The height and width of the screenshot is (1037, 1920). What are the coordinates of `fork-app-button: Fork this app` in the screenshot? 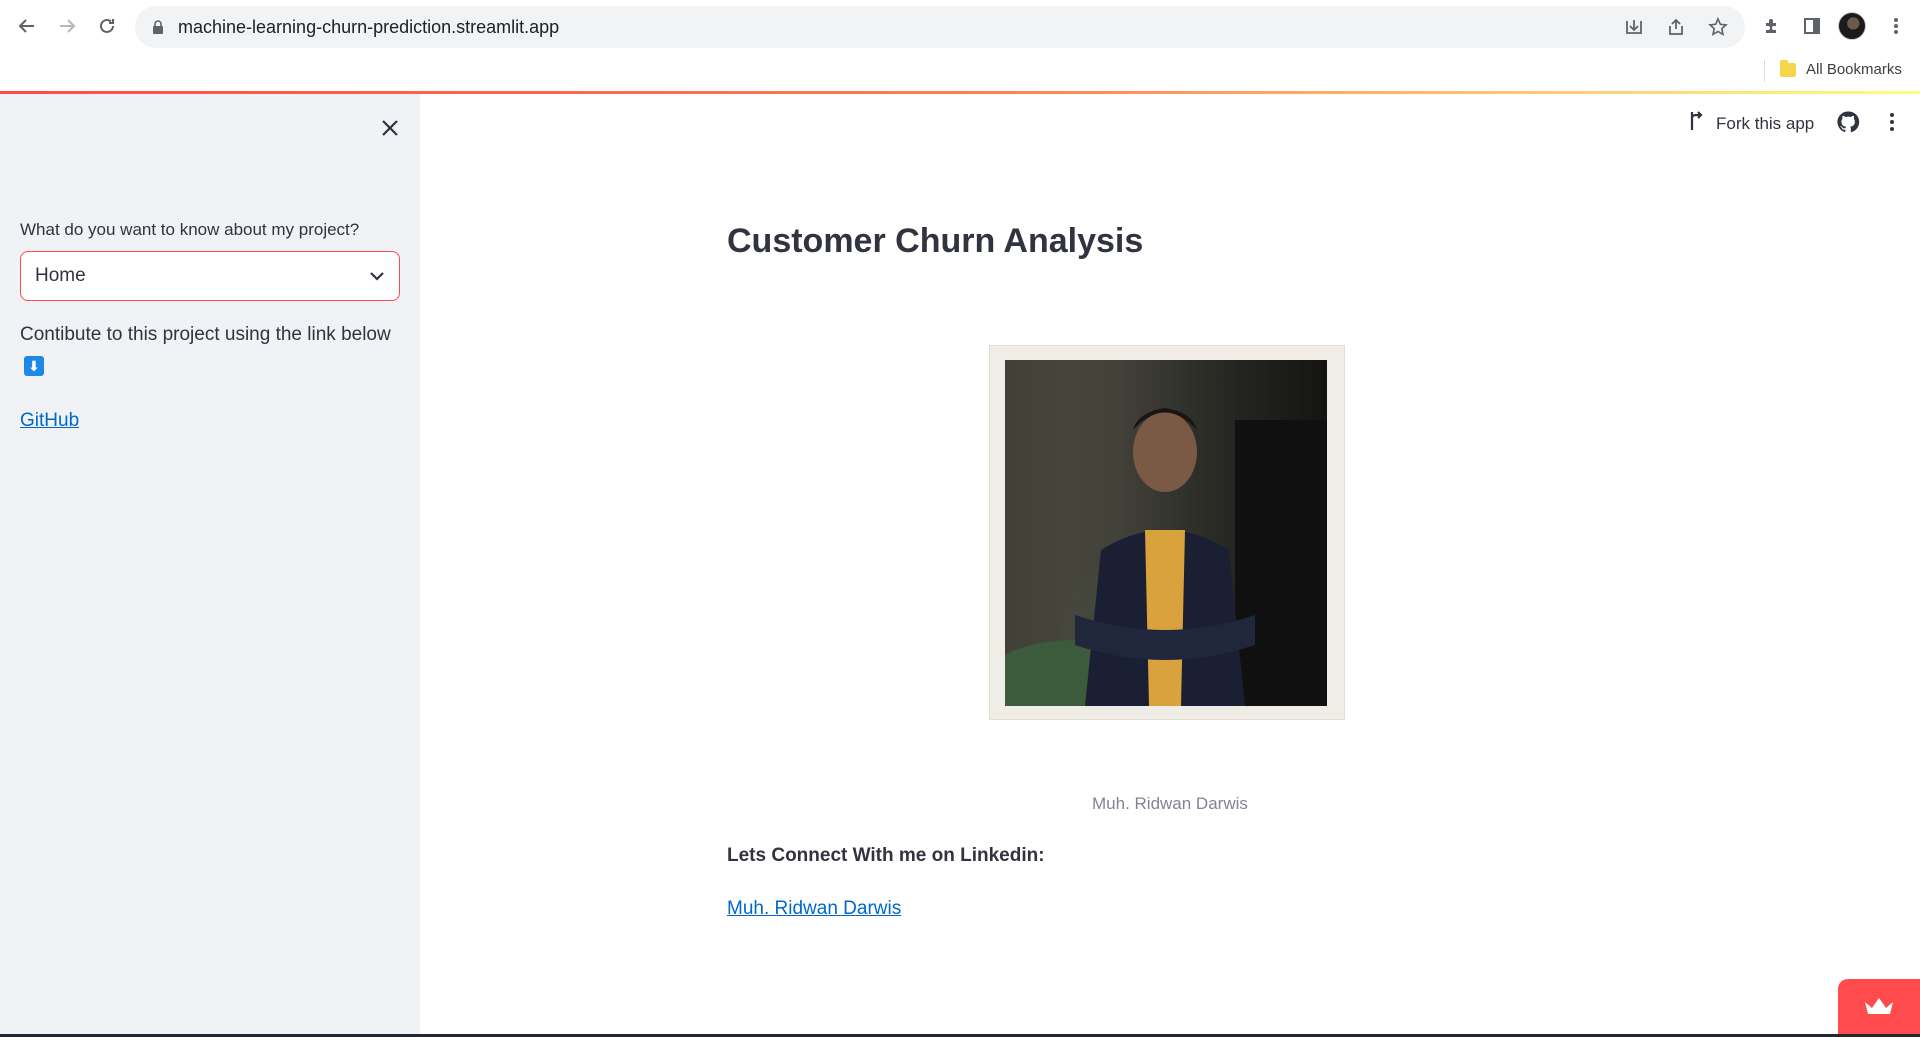 It's located at (1751, 123).